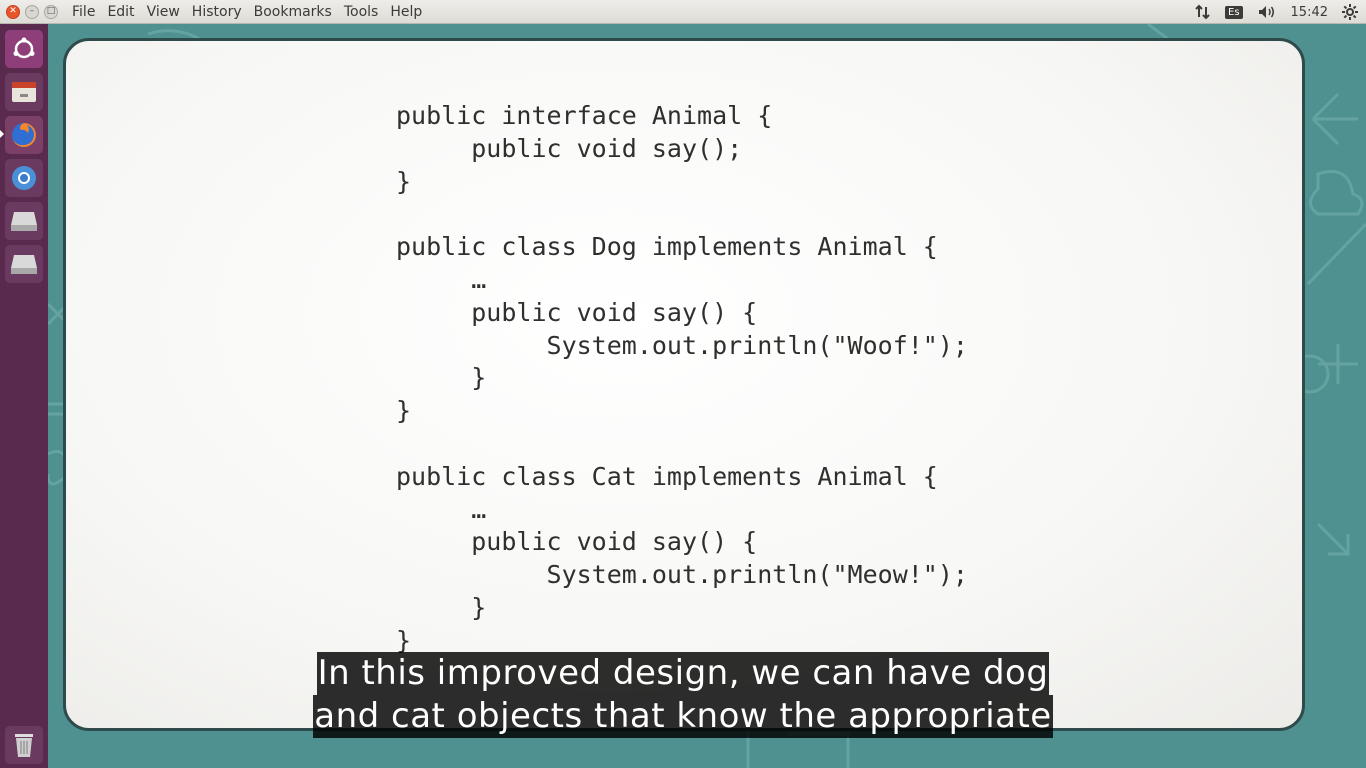  Describe the element at coordinates (682, 575) in the screenshot. I see `code-line: System.out.println("Meow!");` at that location.